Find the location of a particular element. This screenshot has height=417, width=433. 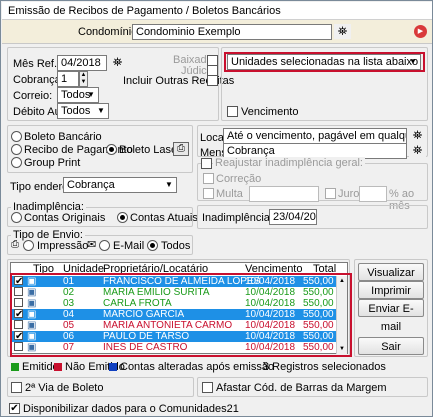

multa-checkbox is located at coordinates (208, 193).